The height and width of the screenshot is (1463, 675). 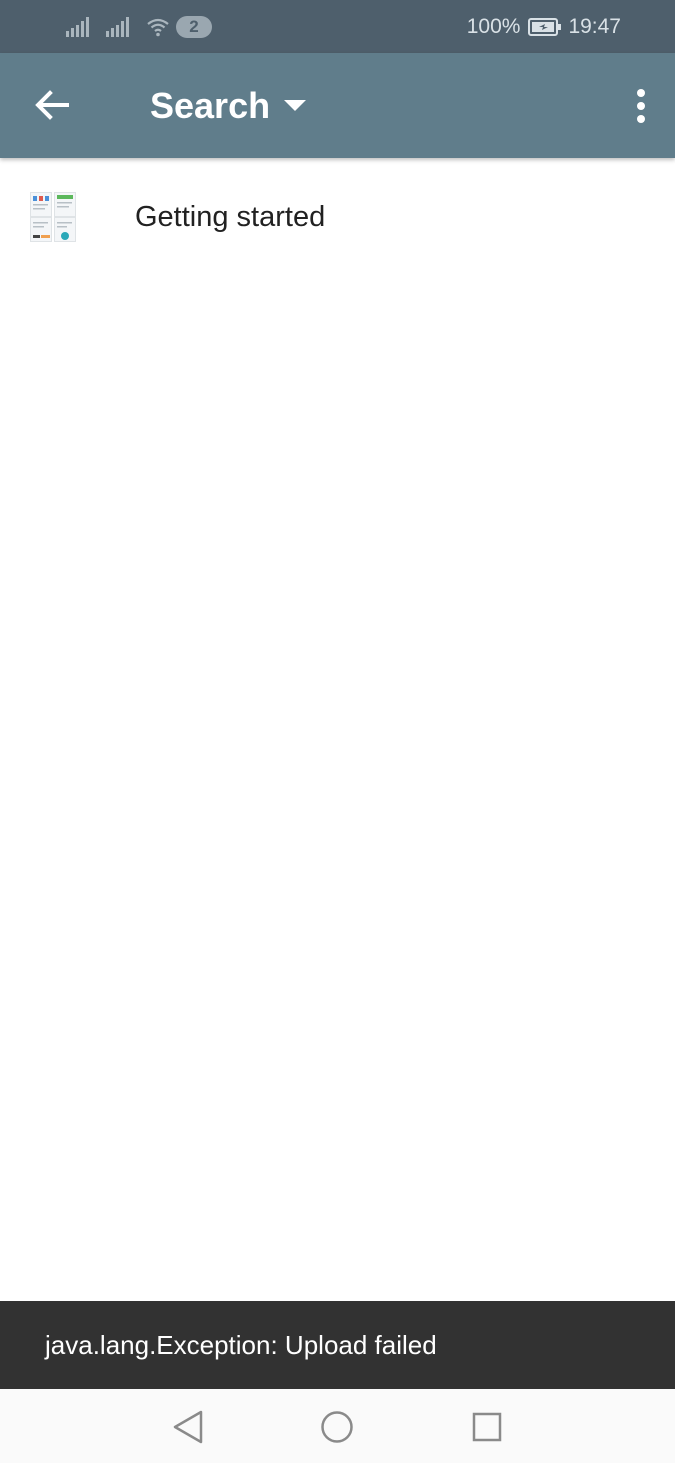 I want to click on status-right: 100% 19:47, so click(x=544, y=27).